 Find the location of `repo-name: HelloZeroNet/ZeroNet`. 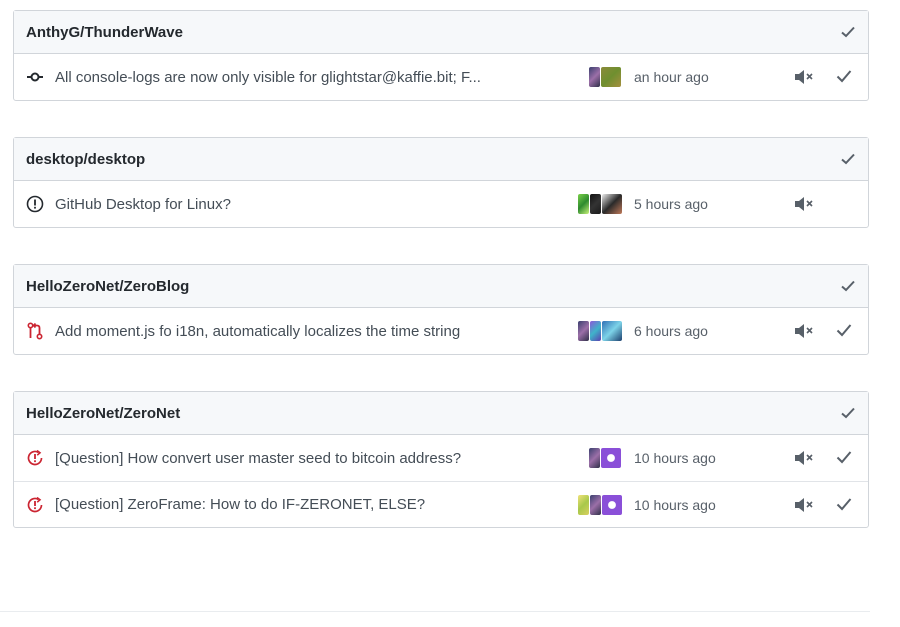

repo-name: HelloZeroNet/ZeroNet is located at coordinates (433, 413).